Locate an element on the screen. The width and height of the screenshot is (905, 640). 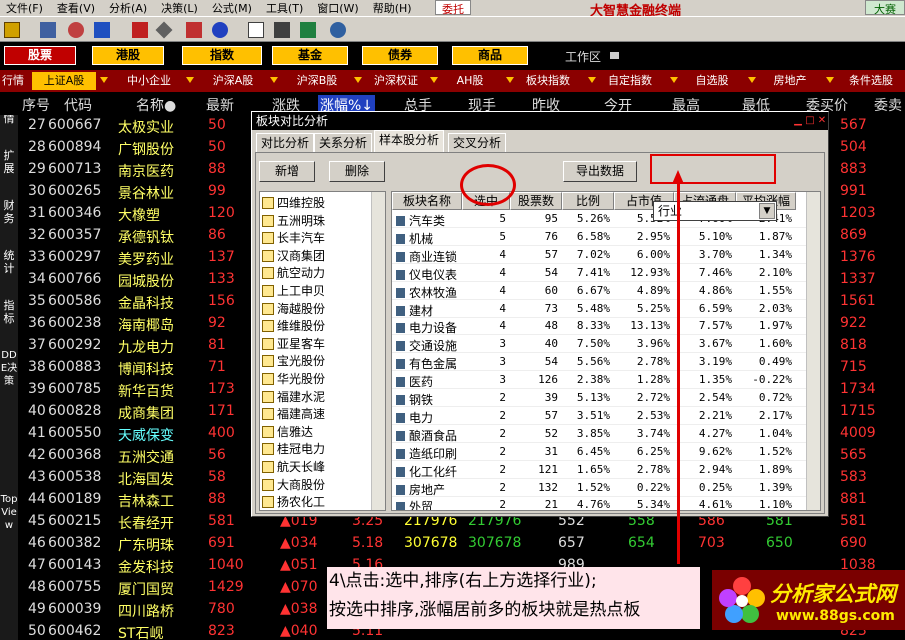
menu-view: 查看(V) is located at coordinates (76, 8).